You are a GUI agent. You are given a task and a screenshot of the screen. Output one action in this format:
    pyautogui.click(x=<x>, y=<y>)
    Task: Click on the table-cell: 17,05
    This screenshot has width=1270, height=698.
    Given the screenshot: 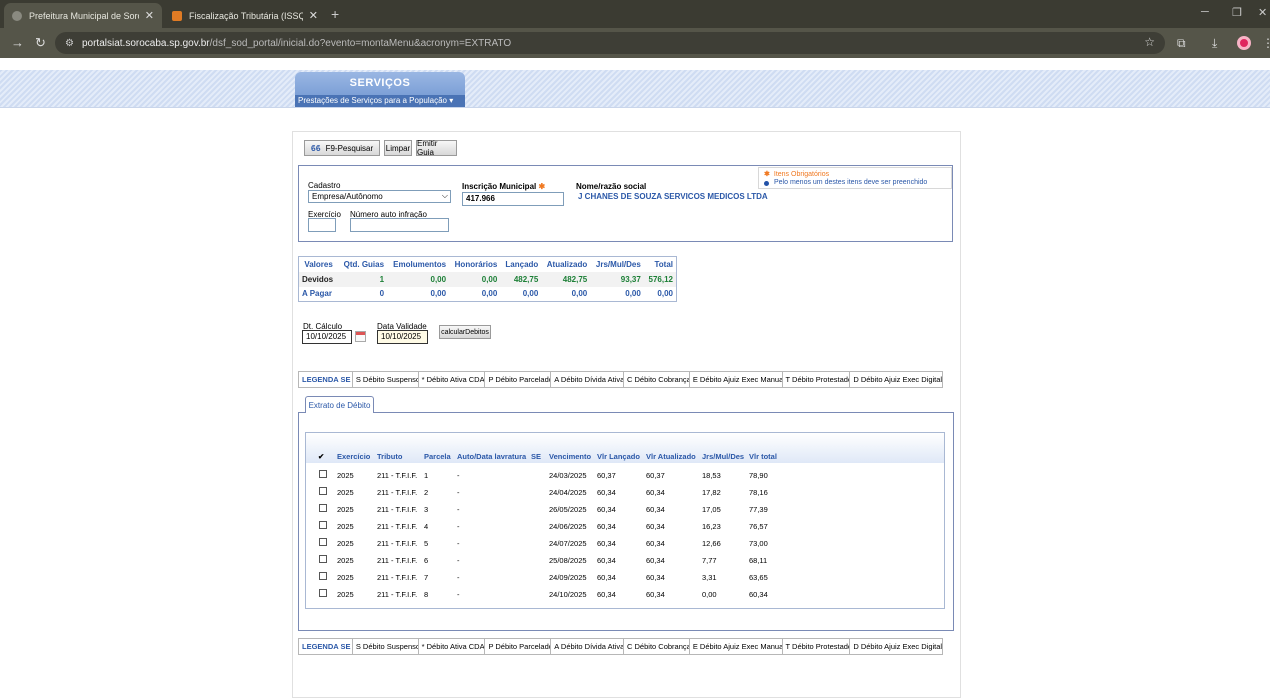 What is the action you would take?
    pyautogui.click(x=711, y=509)
    